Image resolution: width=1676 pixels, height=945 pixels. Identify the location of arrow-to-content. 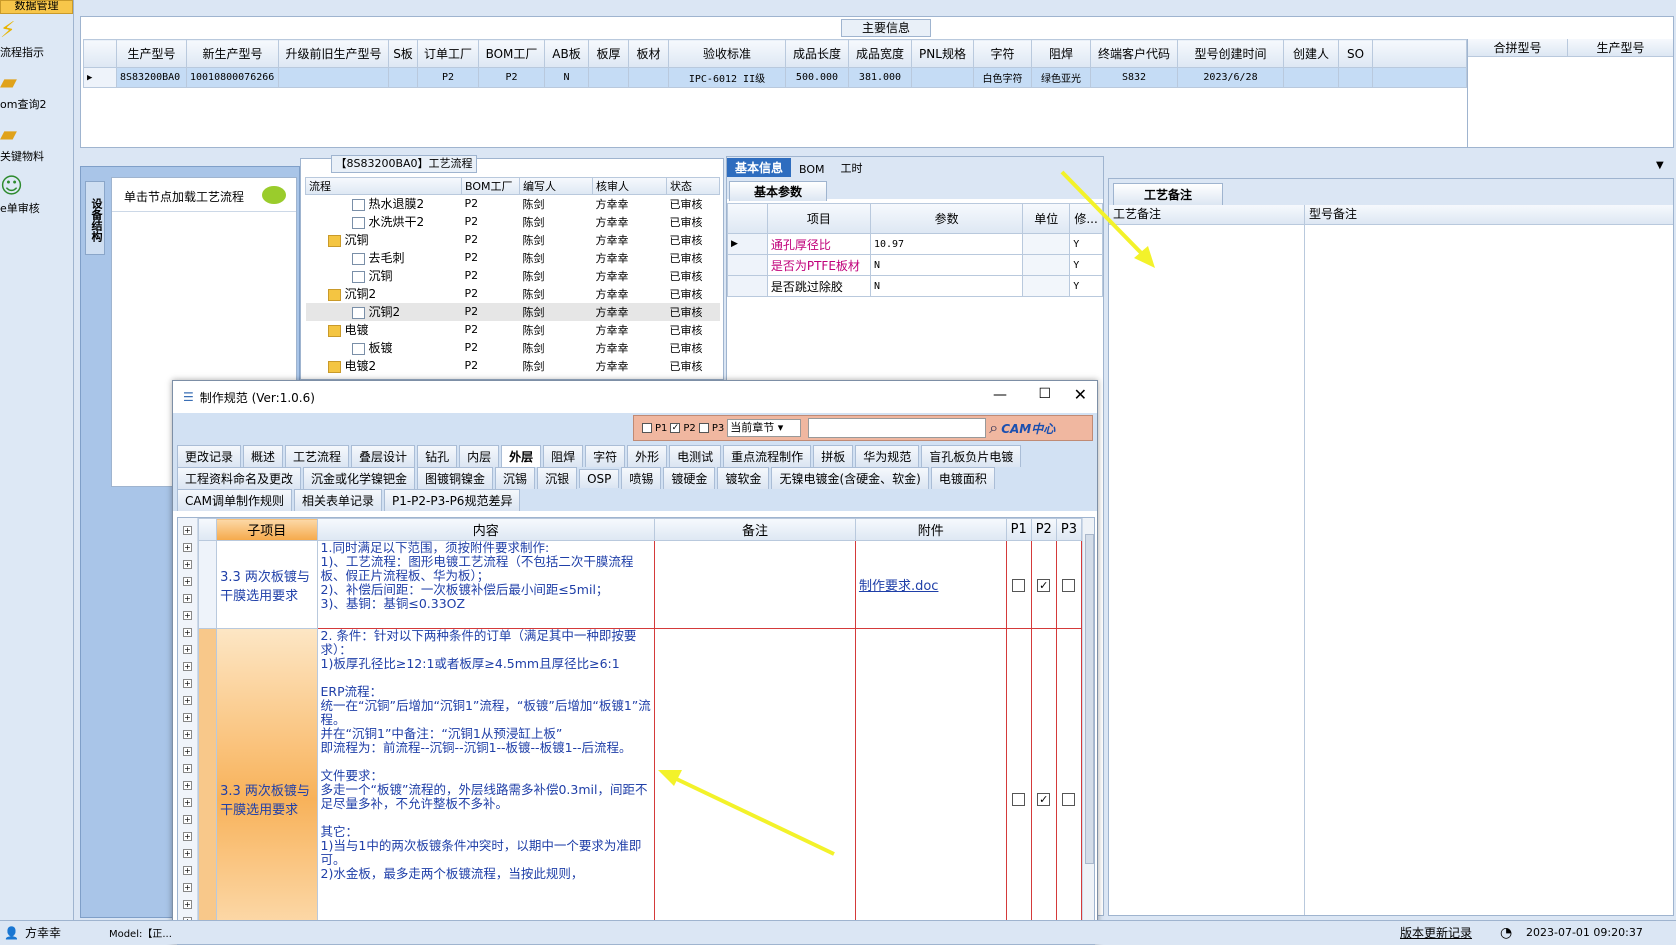
(750, 814).